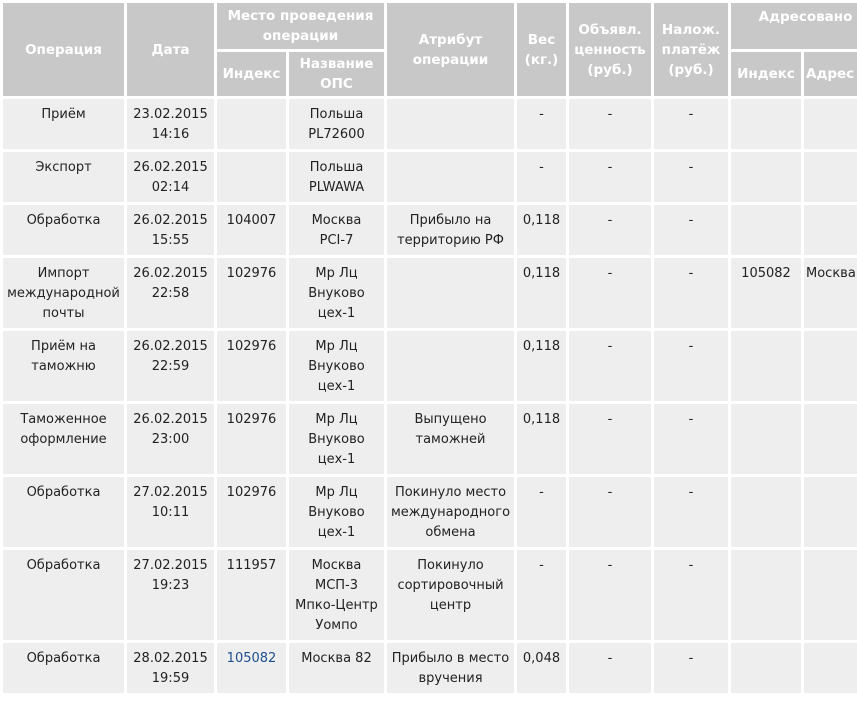  Describe the element at coordinates (251, 74) in the screenshot. I see `header-place-index: Индекс` at that location.